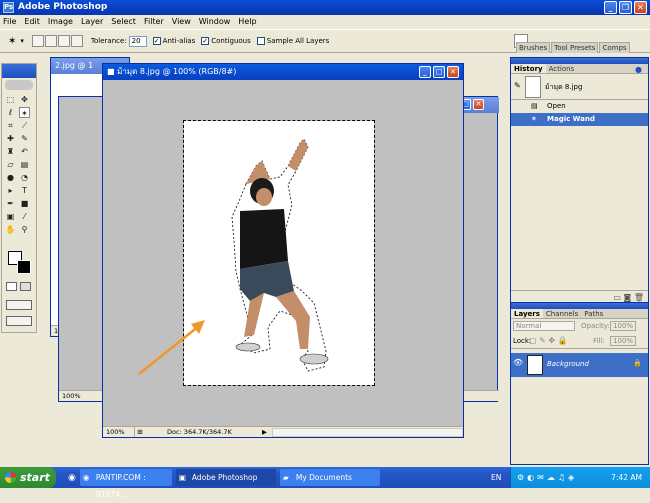 The height and width of the screenshot is (503, 650). I want to click on tab-history: History, so click(528, 68).